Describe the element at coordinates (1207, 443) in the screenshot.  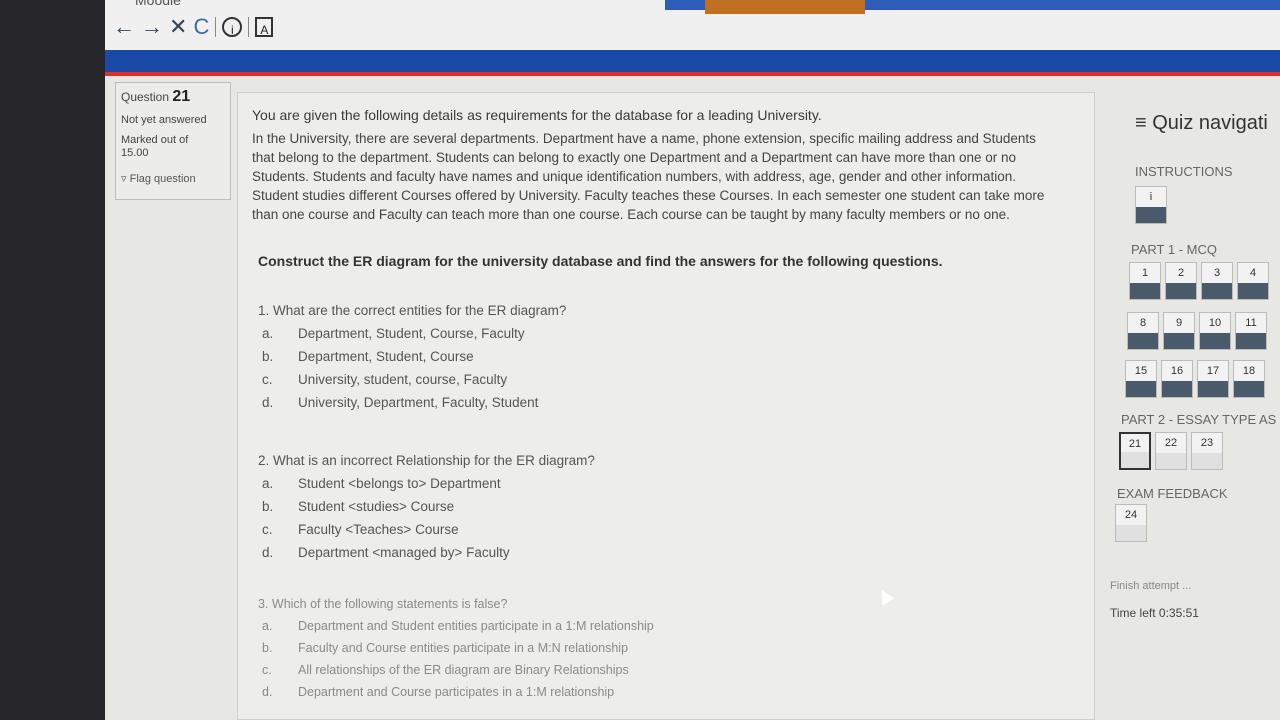
I see `nav-button-label: 23` at that location.